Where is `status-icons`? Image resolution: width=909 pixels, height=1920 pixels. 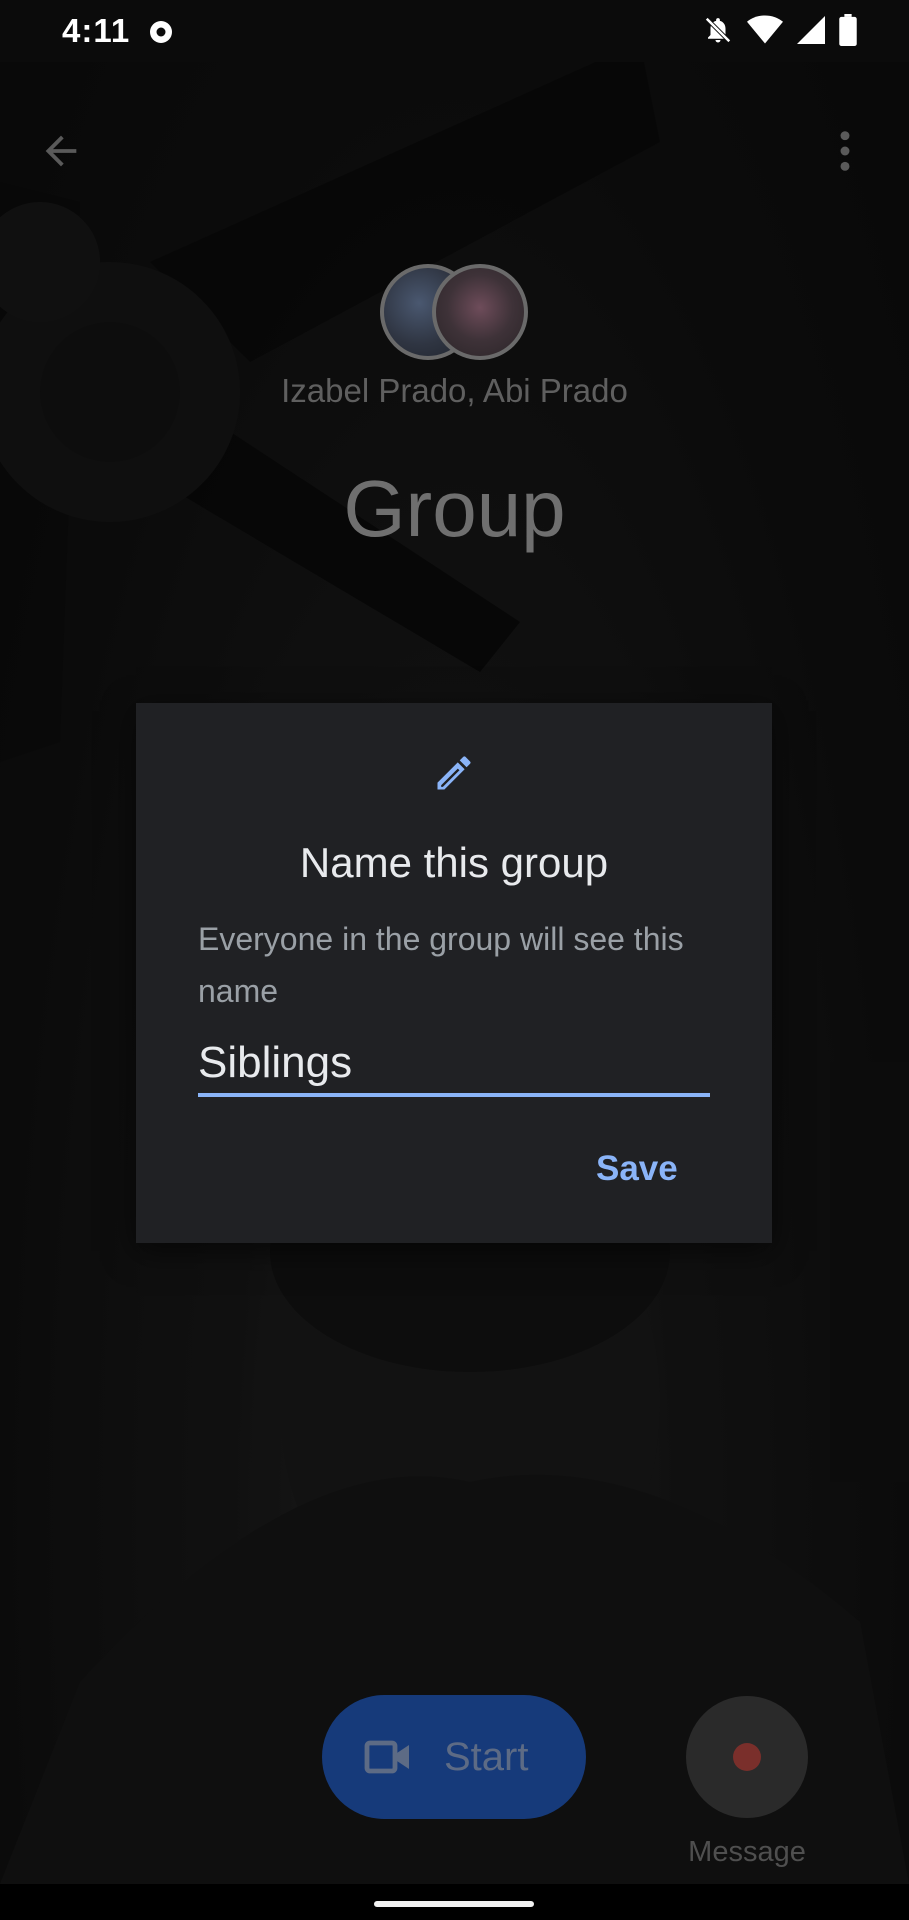 status-icons is located at coordinates (780, 30).